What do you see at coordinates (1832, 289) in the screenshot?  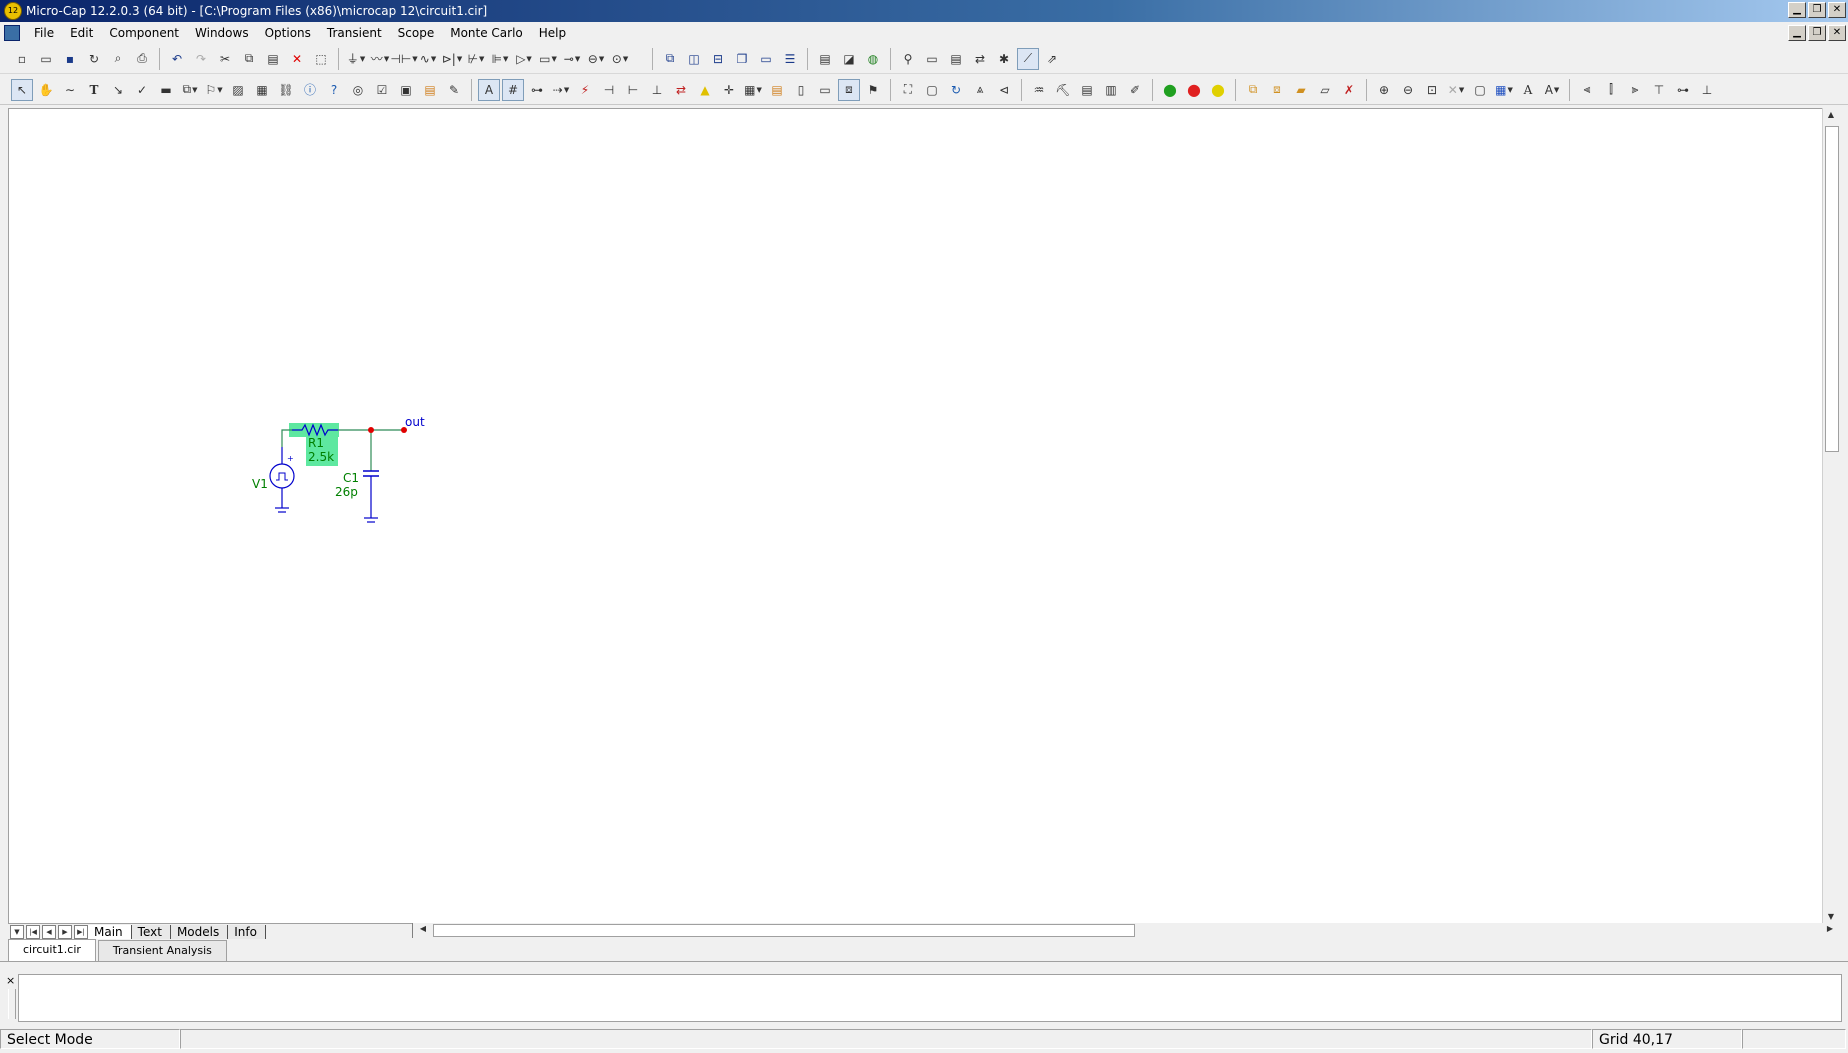 I see `vertical-scroll-thumb` at bounding box center [1832, 289].